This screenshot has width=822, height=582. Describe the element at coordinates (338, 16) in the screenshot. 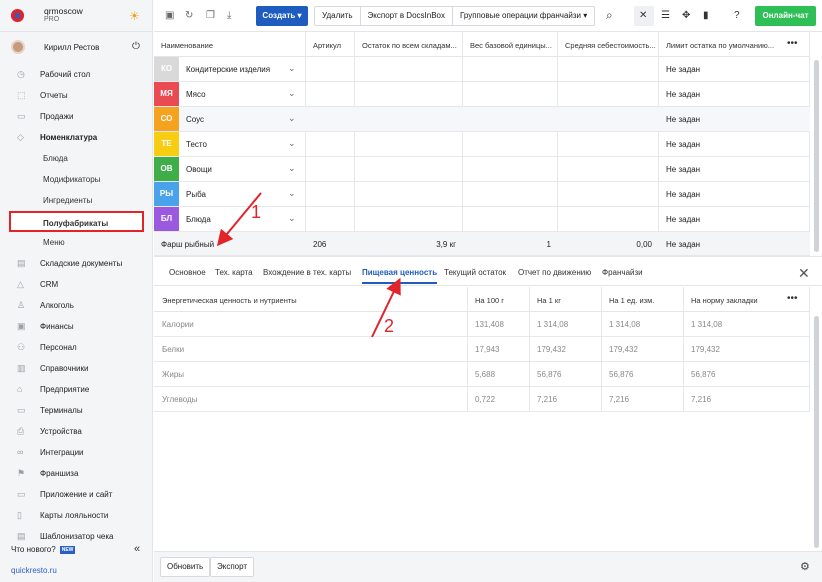

I see `delete-button: Удалить` at that location.